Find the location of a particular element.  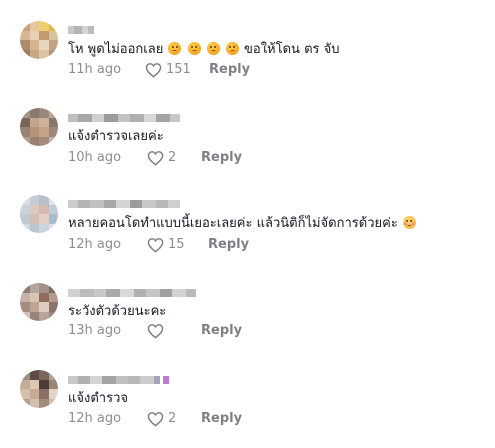

comment-text-part: ขอให้โดน ตร จับ is located at coordinates (289, 49).